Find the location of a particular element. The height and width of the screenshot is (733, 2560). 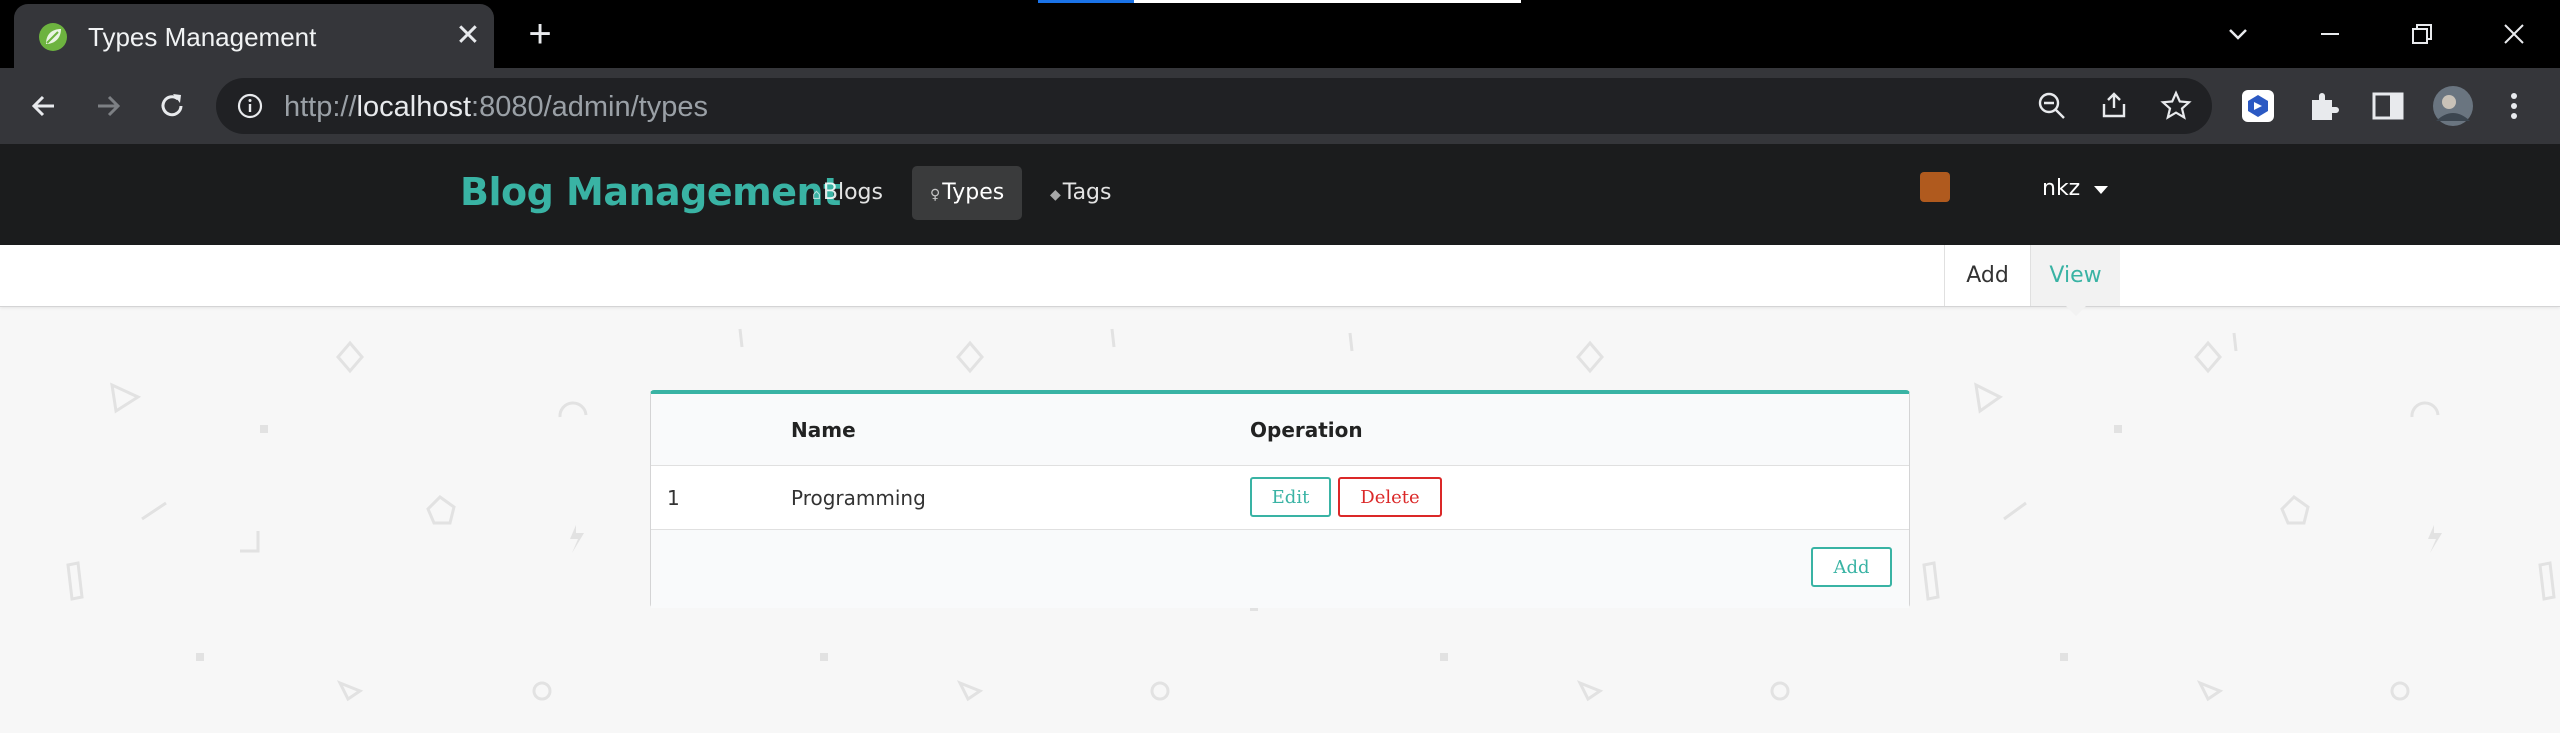

side-panel-icon is located at coordinates (2388, 106).